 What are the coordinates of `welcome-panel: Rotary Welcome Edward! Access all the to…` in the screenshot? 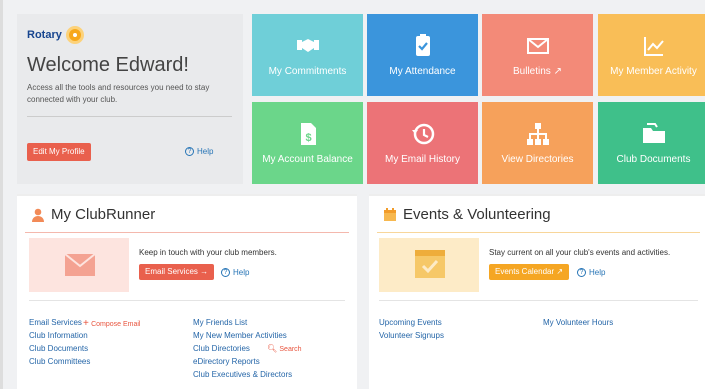 It's located at (130, 99).